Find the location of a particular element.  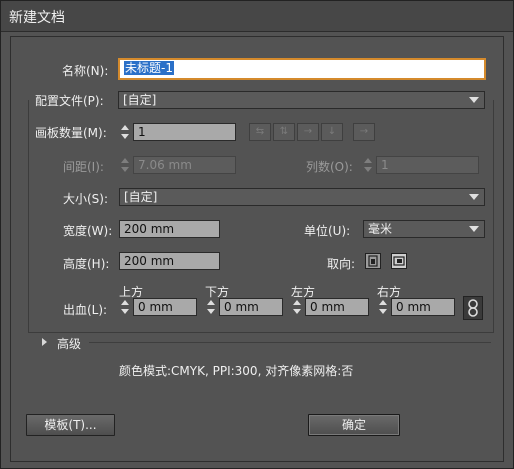

bleed-left-input: 0 mm is located at coordinates (337, 307).